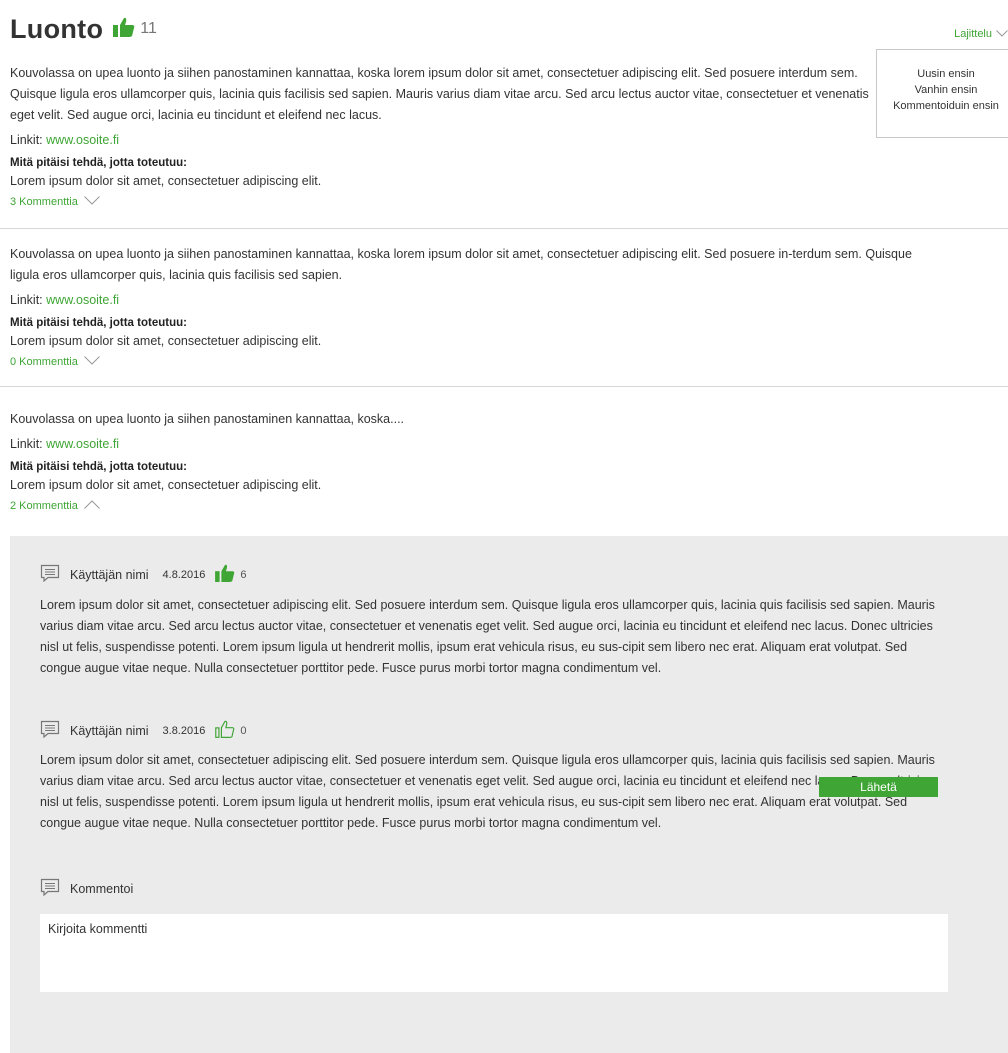 The width and height of the screenshot is (1008, 1053). Describe the element at coordinates (509, 202) in the screenshot. I see `comments-toggle: 3 Kommenttia` at that location.